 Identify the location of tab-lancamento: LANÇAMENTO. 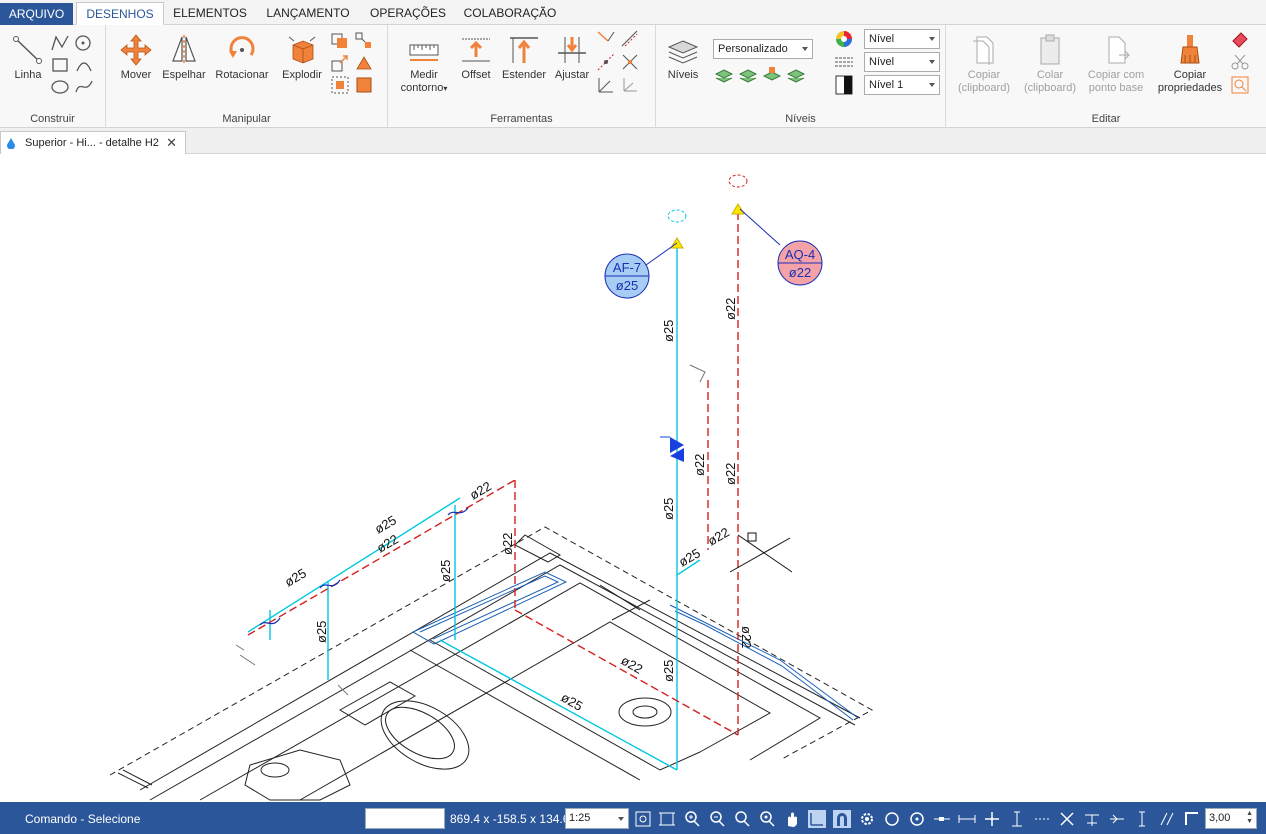
(308, 13).